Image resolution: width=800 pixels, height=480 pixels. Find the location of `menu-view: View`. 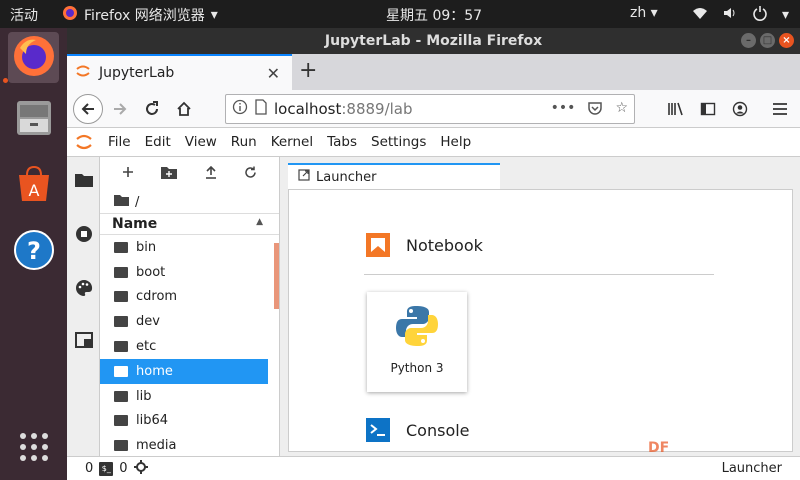

menu-view: View is located at coordinates (201, 142).